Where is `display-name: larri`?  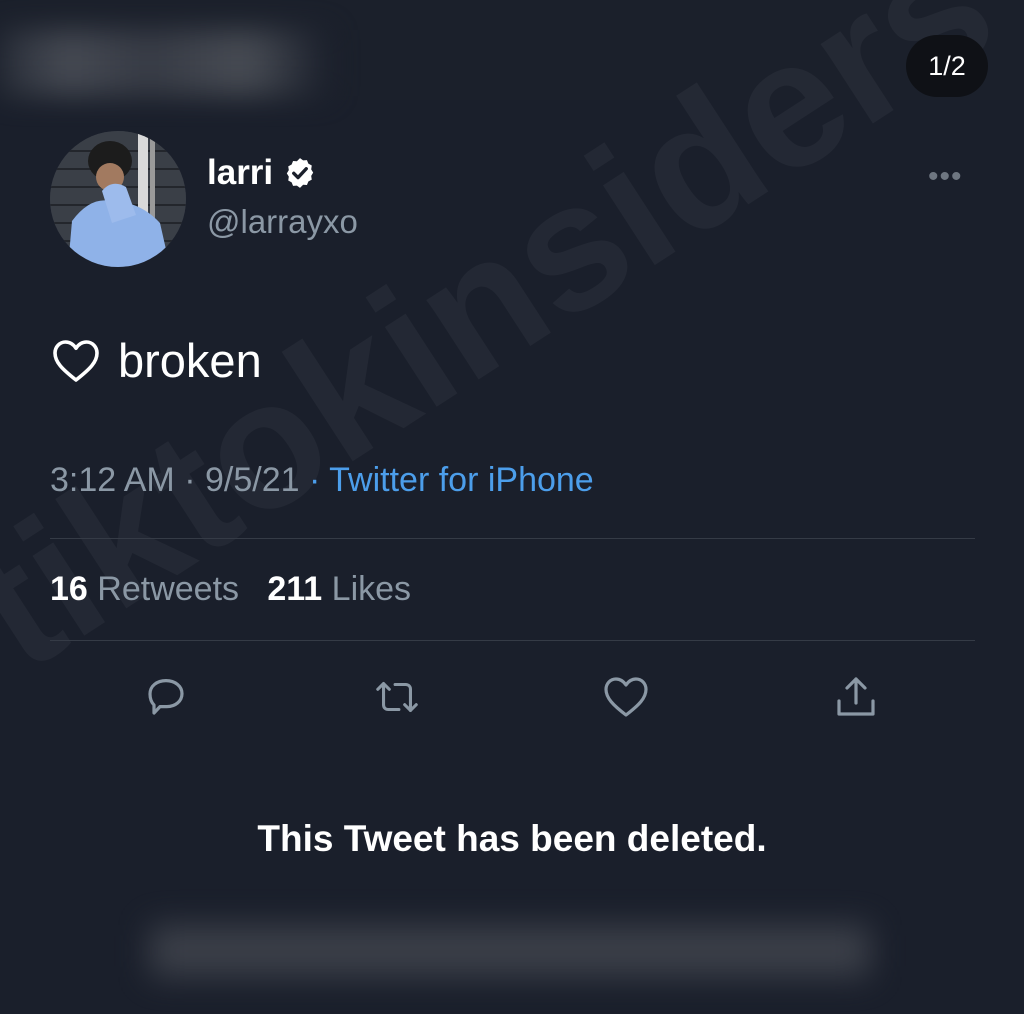 display-name: larri is located at coordinates (262, 173).